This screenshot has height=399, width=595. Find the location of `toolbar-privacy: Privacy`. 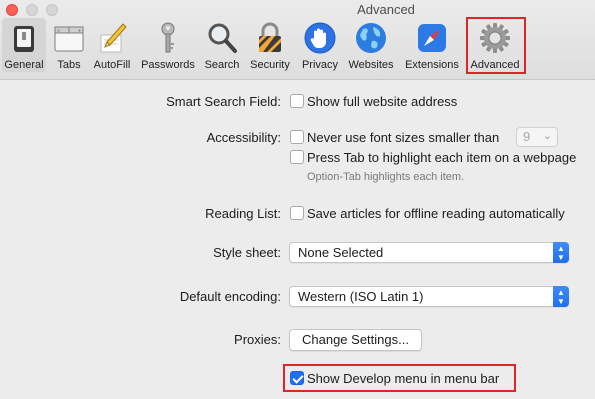

toolbar-privacy: Privacy is located at coordinates (320, 48).